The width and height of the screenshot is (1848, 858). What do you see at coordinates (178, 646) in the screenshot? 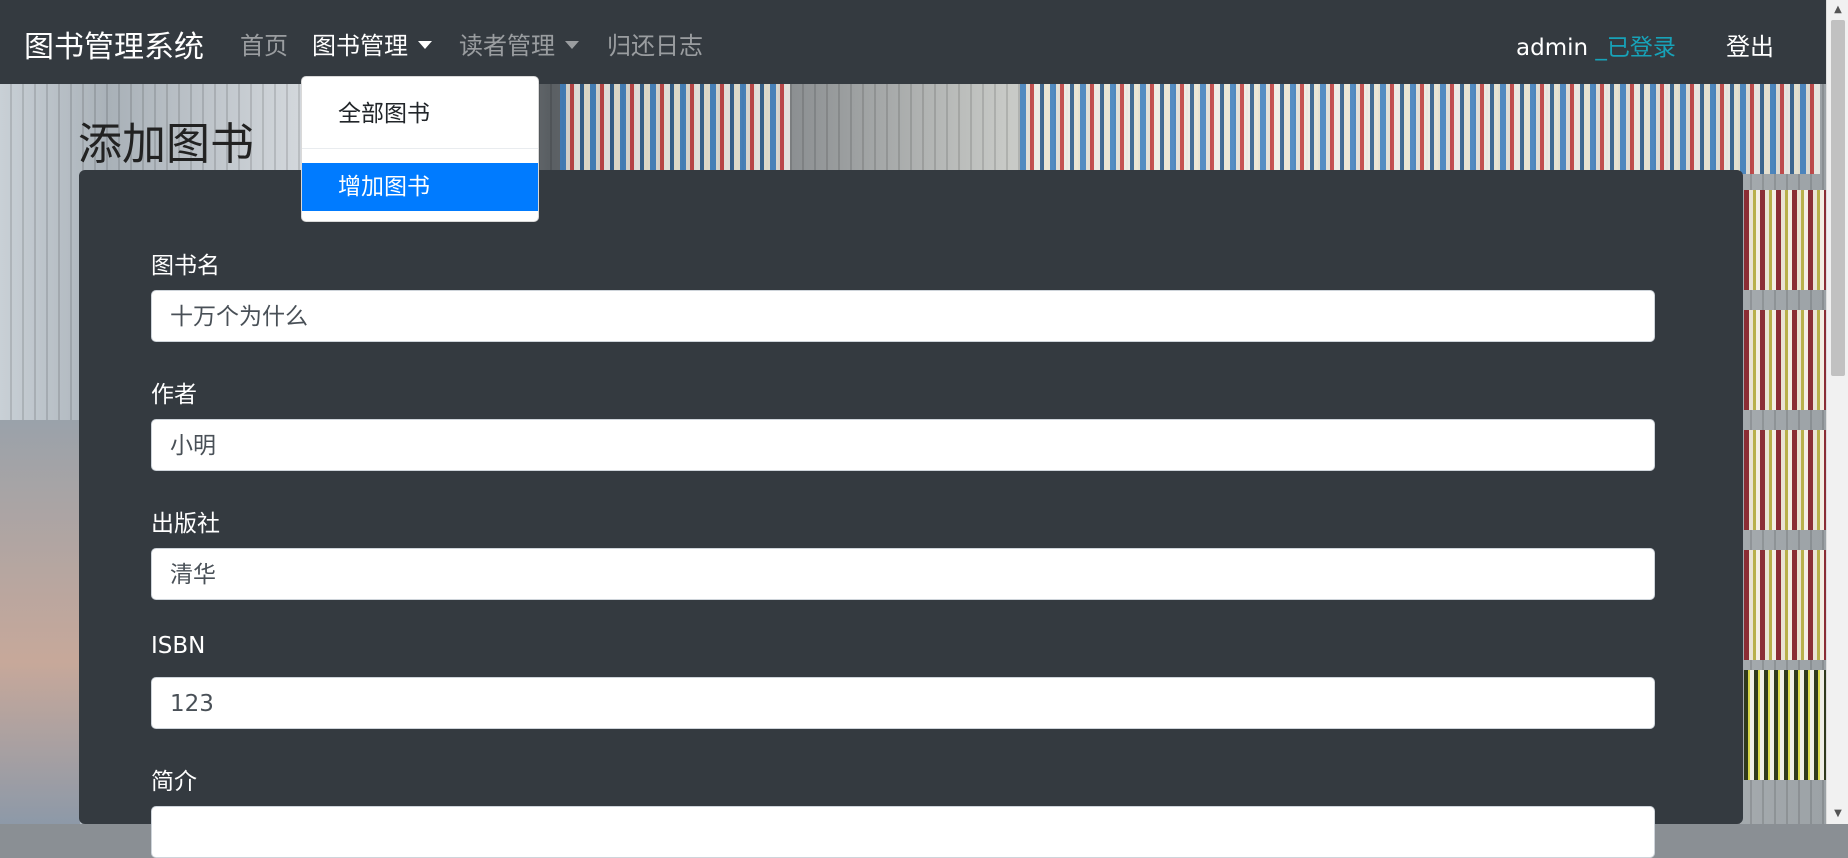
I see `isbn-label: ISBN` at bounding box center [178, 646].